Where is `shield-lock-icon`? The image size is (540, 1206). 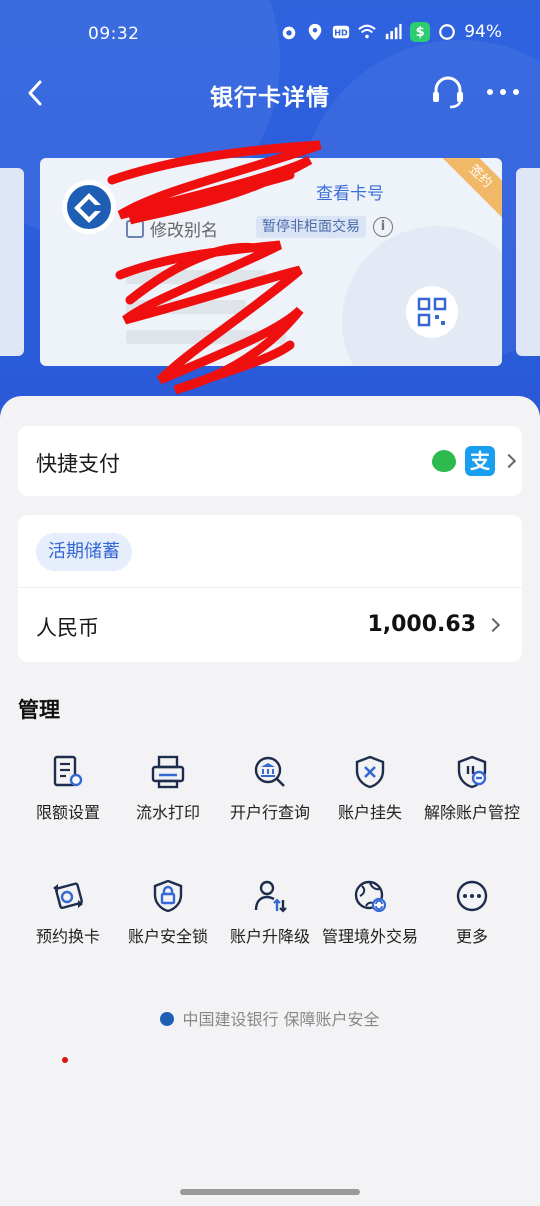 shield-lock-icon is located at coordinates (168, 896).